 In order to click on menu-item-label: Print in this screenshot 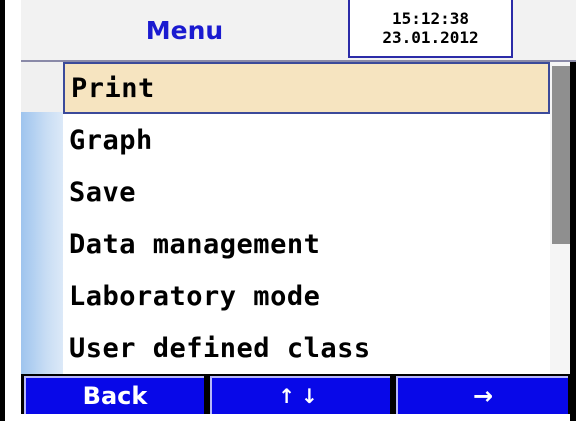, I will do `click(113, 88)`.